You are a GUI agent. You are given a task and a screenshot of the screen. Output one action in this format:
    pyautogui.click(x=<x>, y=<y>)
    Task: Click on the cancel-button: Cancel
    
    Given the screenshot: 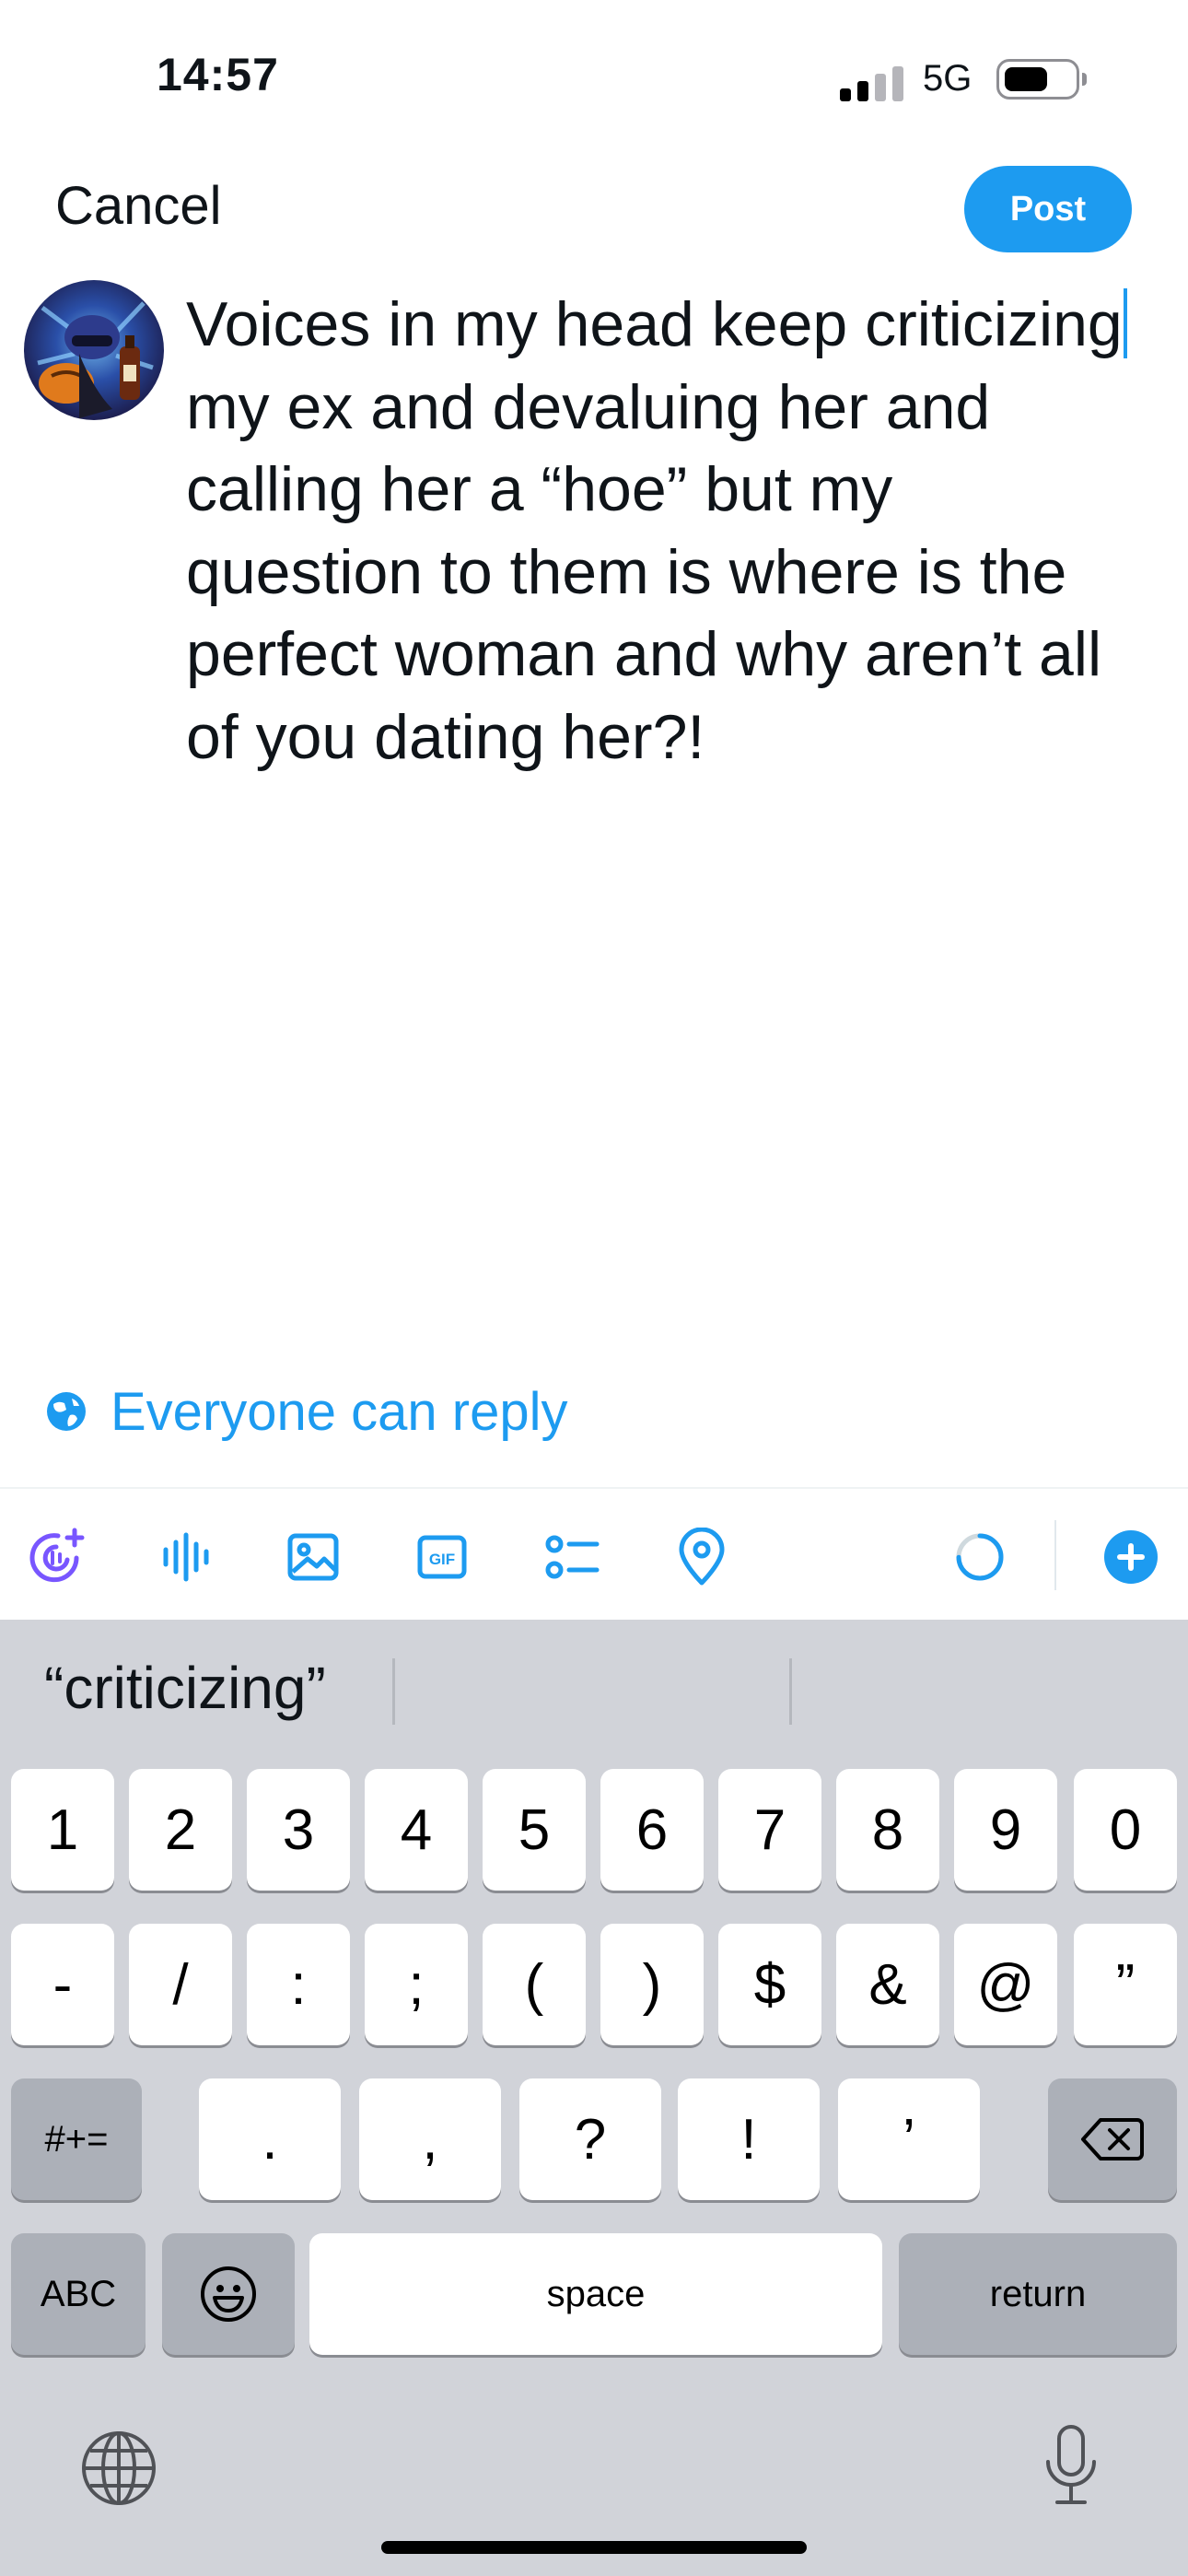 What is the action you would take?
    pyautogui.click(x=138, y=206)
    